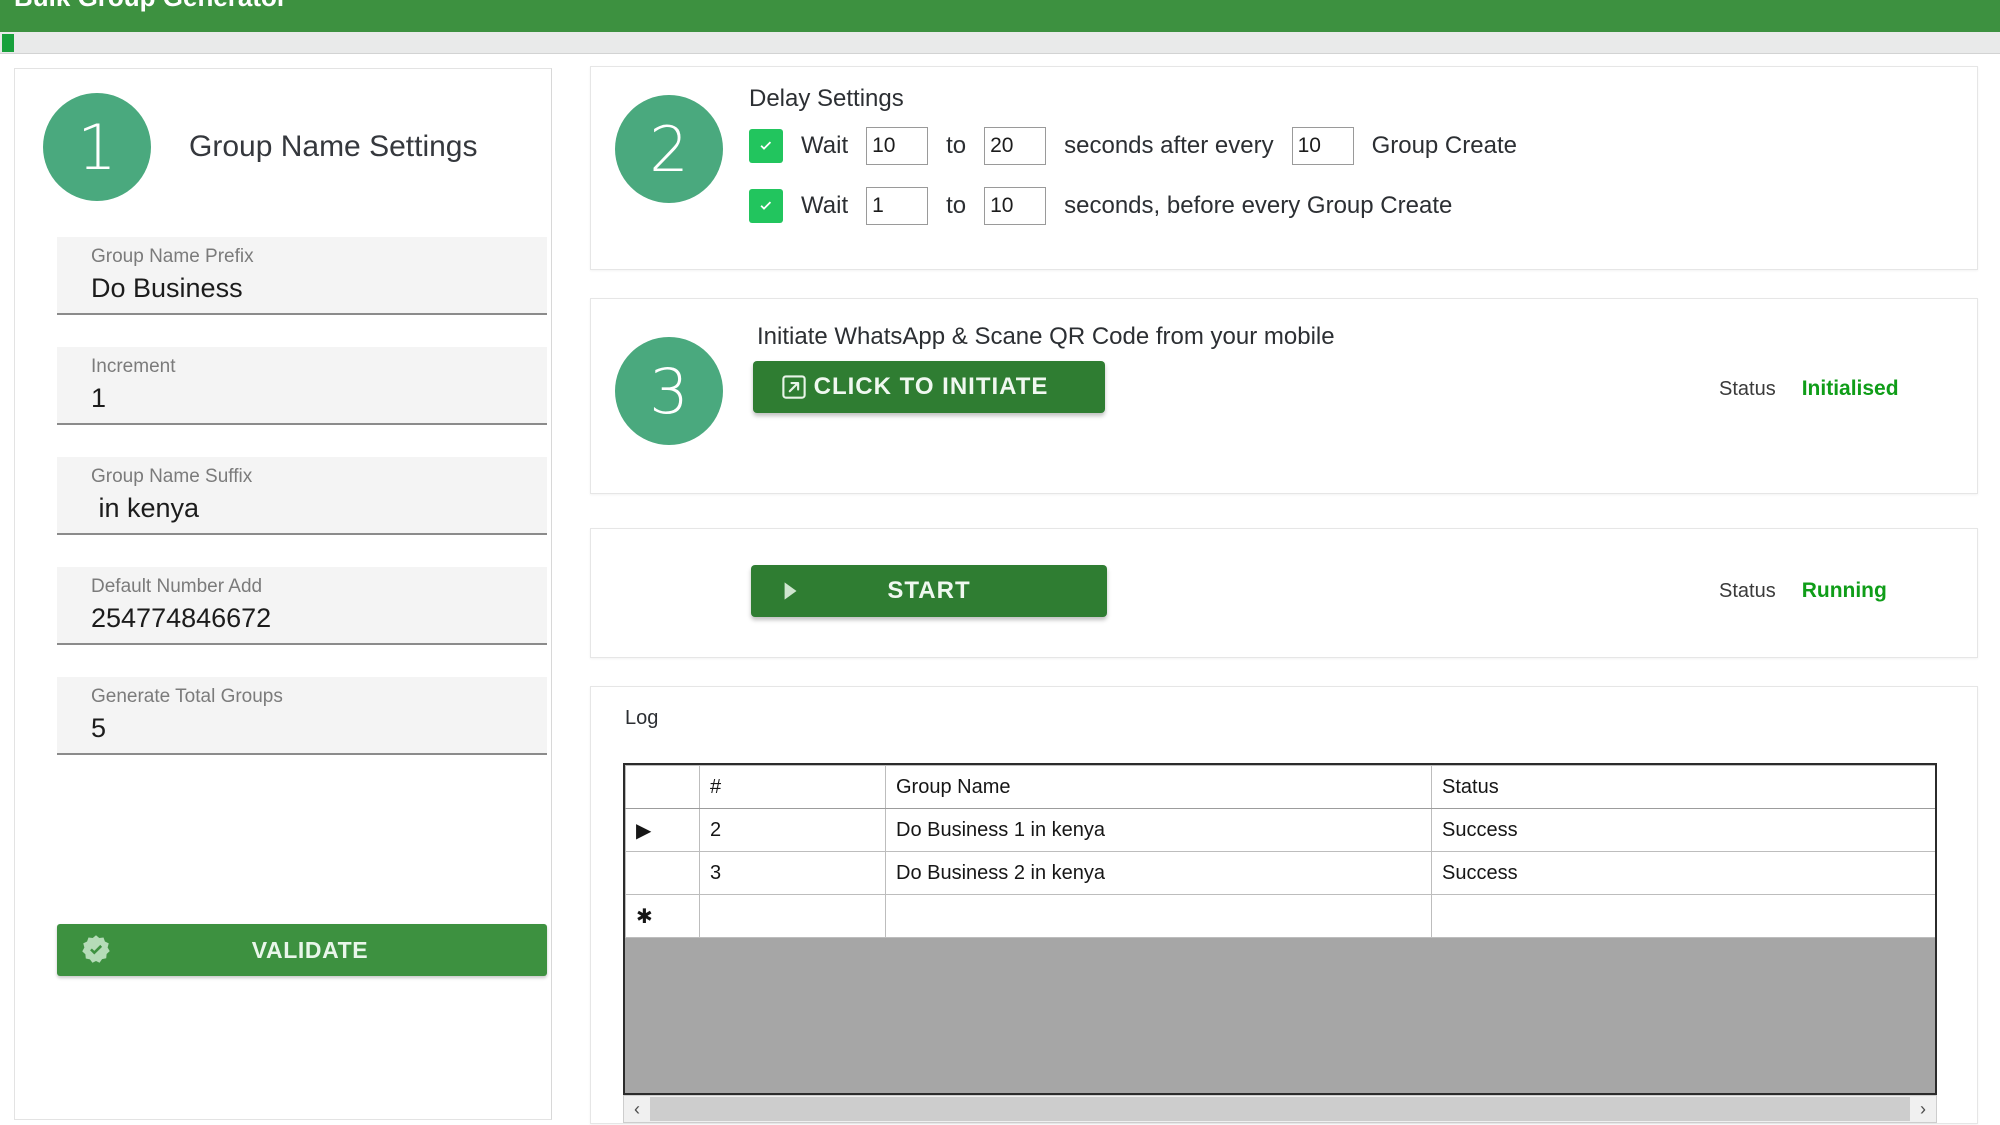 This screenshot has height=1125, width=2000. I want to click on row-number-cell, so click(792, 916).